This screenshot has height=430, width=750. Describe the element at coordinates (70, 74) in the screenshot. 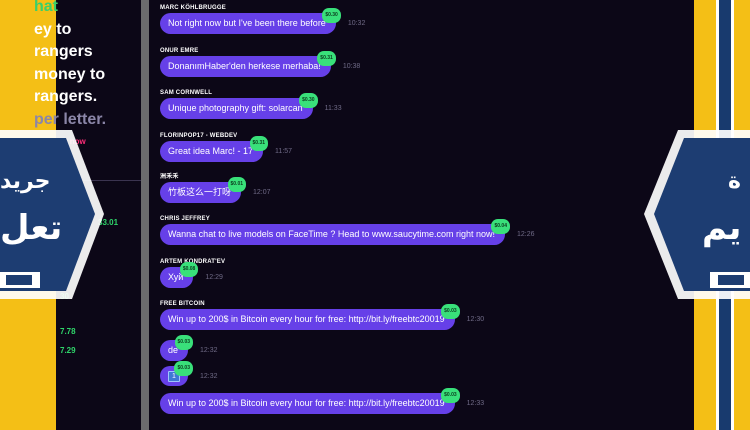

I see `promo-line-4: money to` at that location.